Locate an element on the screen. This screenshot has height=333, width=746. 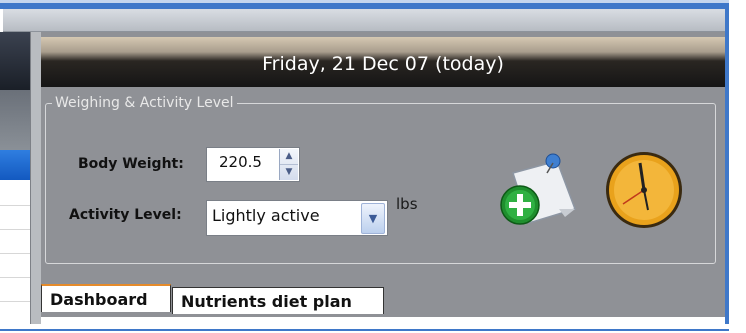
desktop-background is located at coordinates (737, 166).